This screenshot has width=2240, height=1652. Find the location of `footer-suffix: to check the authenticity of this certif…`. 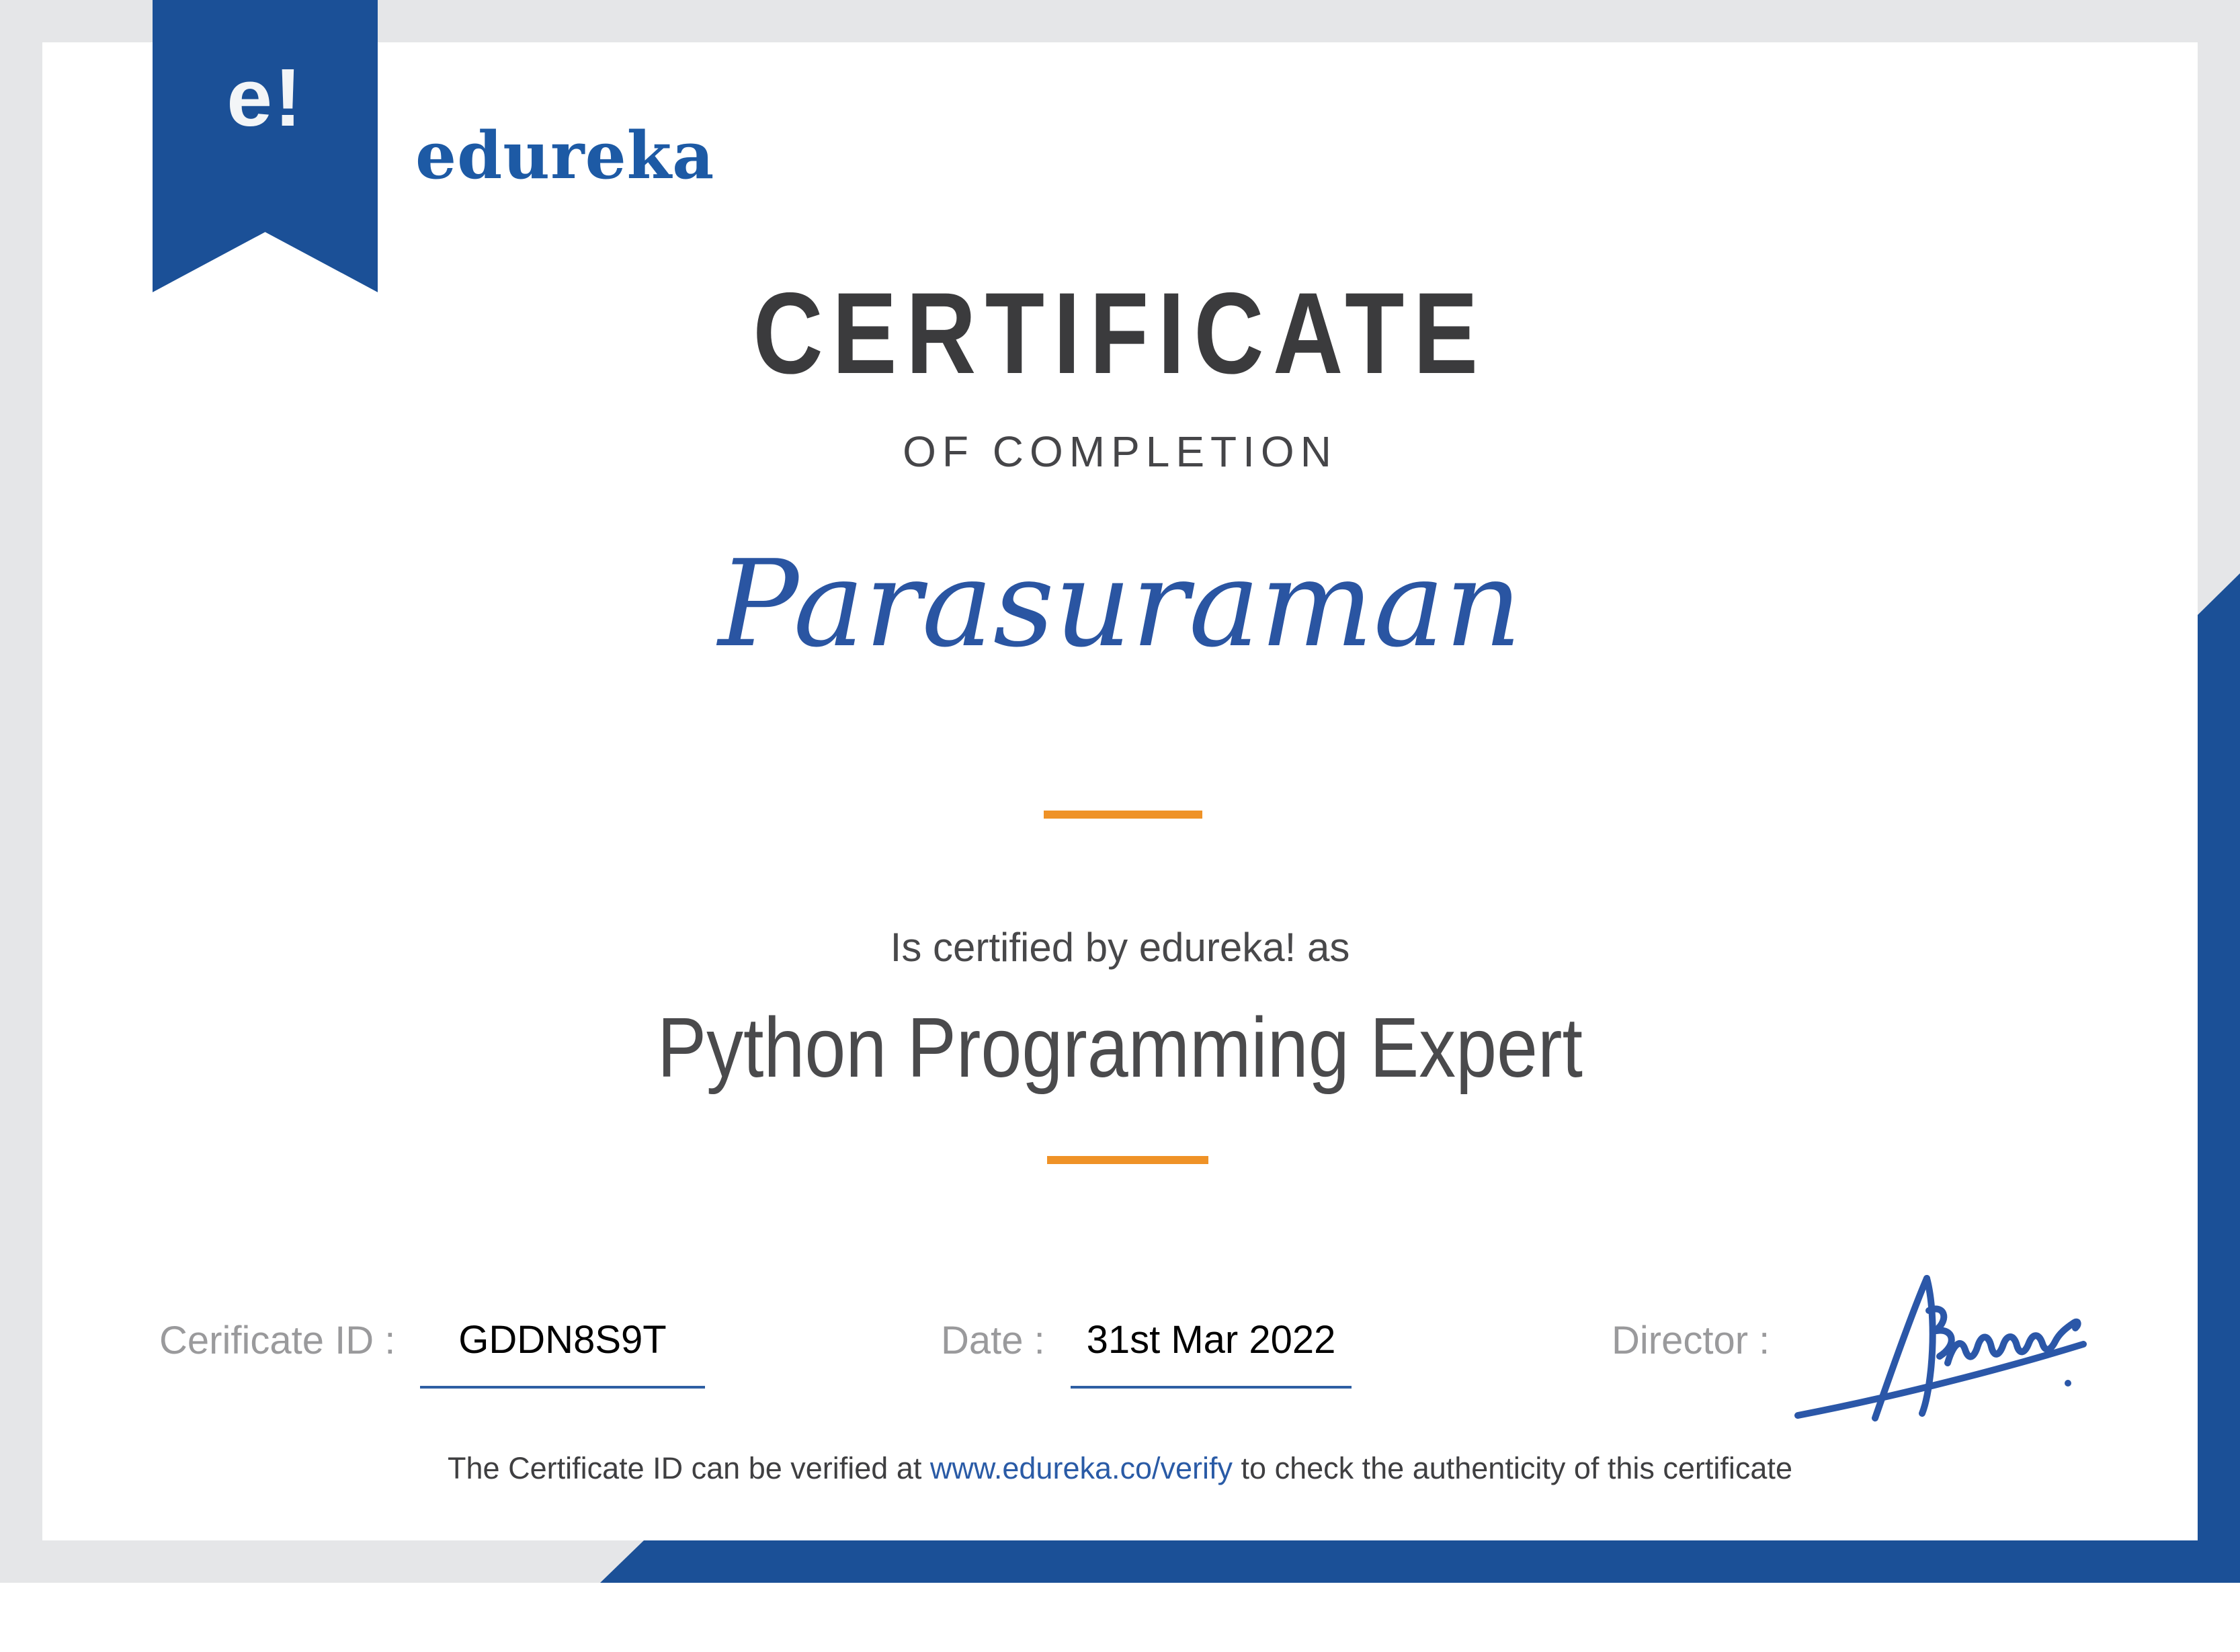

footer-suffix: to check the authenticity of this certif… is located at coordinates (1513, 1468).